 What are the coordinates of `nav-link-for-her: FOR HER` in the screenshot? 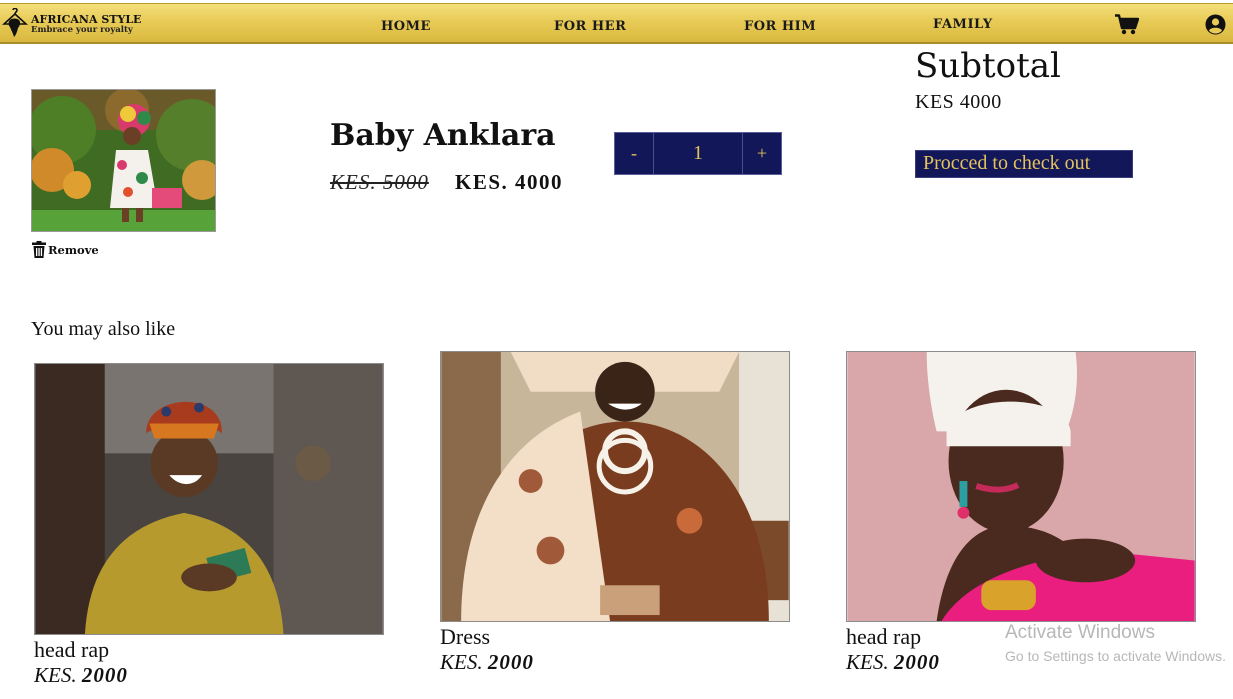 It's located at (590, 24).